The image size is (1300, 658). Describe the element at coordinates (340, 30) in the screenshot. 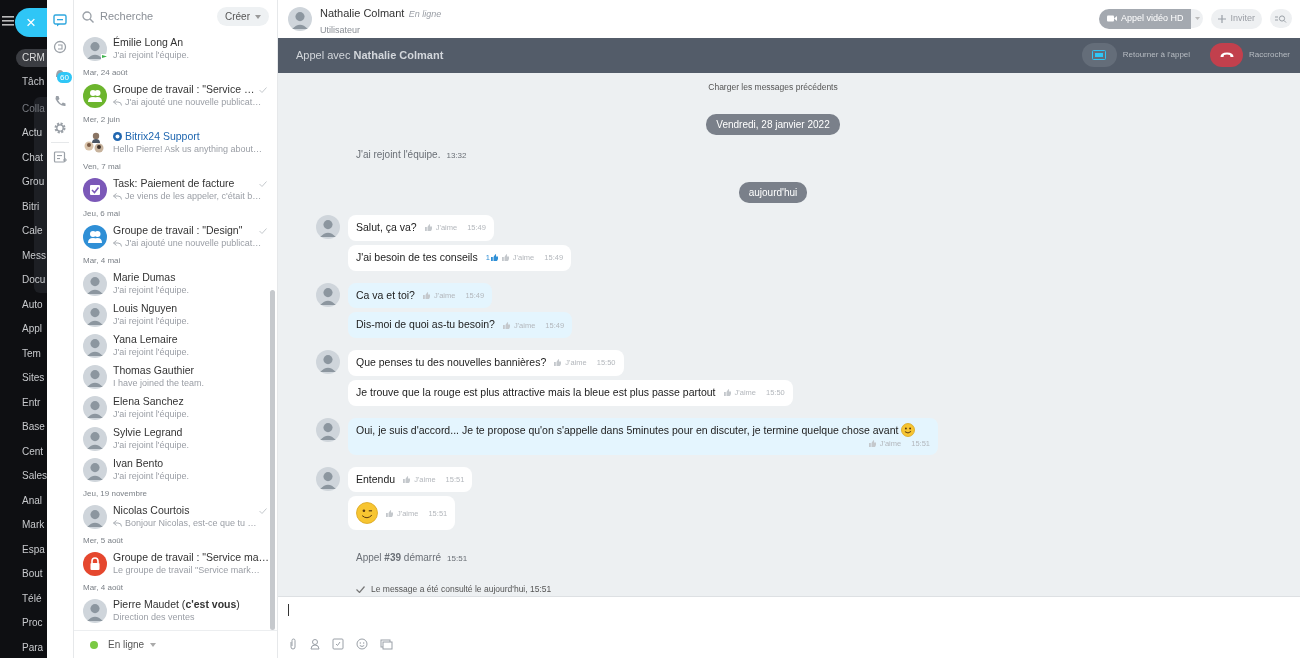

I see `role-text: Utilisateur` at that location.